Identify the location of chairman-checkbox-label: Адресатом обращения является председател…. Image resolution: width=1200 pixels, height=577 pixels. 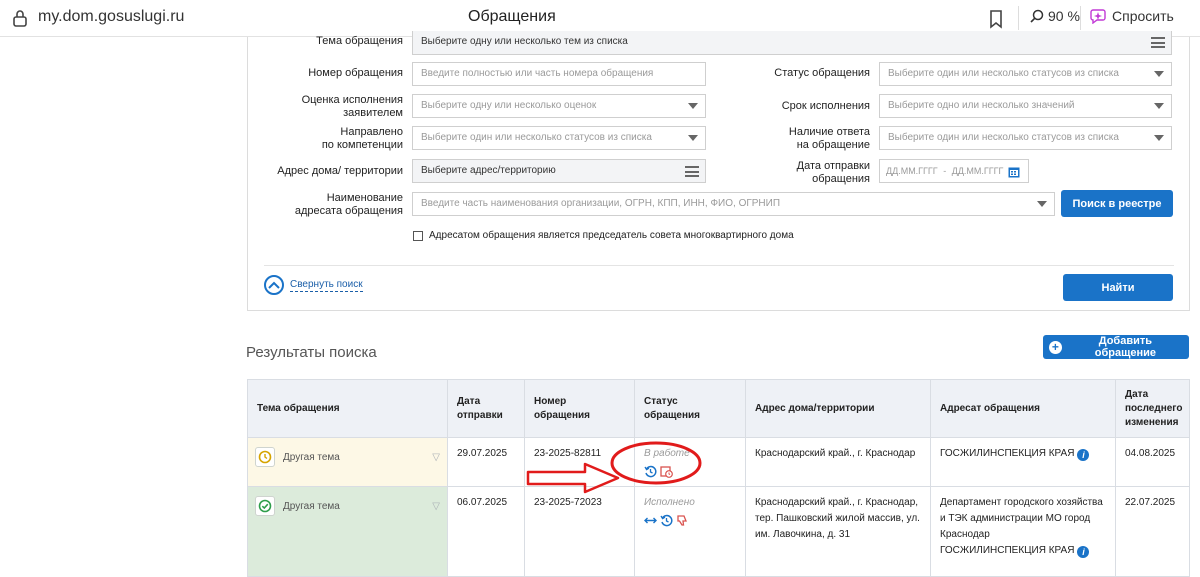
(611, 235).